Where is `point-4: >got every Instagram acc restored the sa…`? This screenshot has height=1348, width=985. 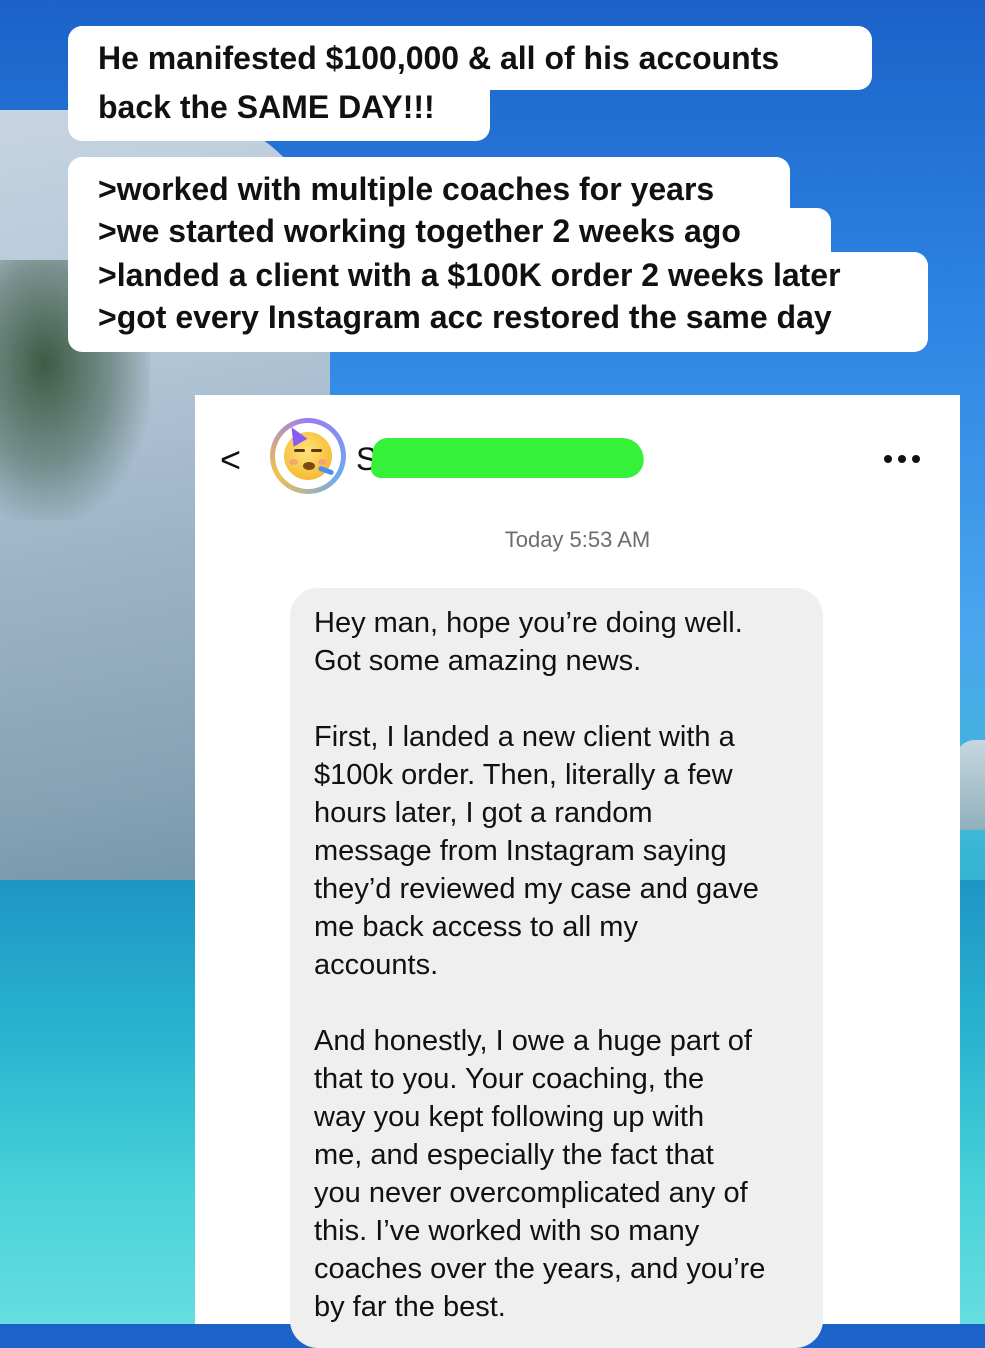 point-4: >got every Instagram acc restored the sa… is located at coordinates (498, 324).